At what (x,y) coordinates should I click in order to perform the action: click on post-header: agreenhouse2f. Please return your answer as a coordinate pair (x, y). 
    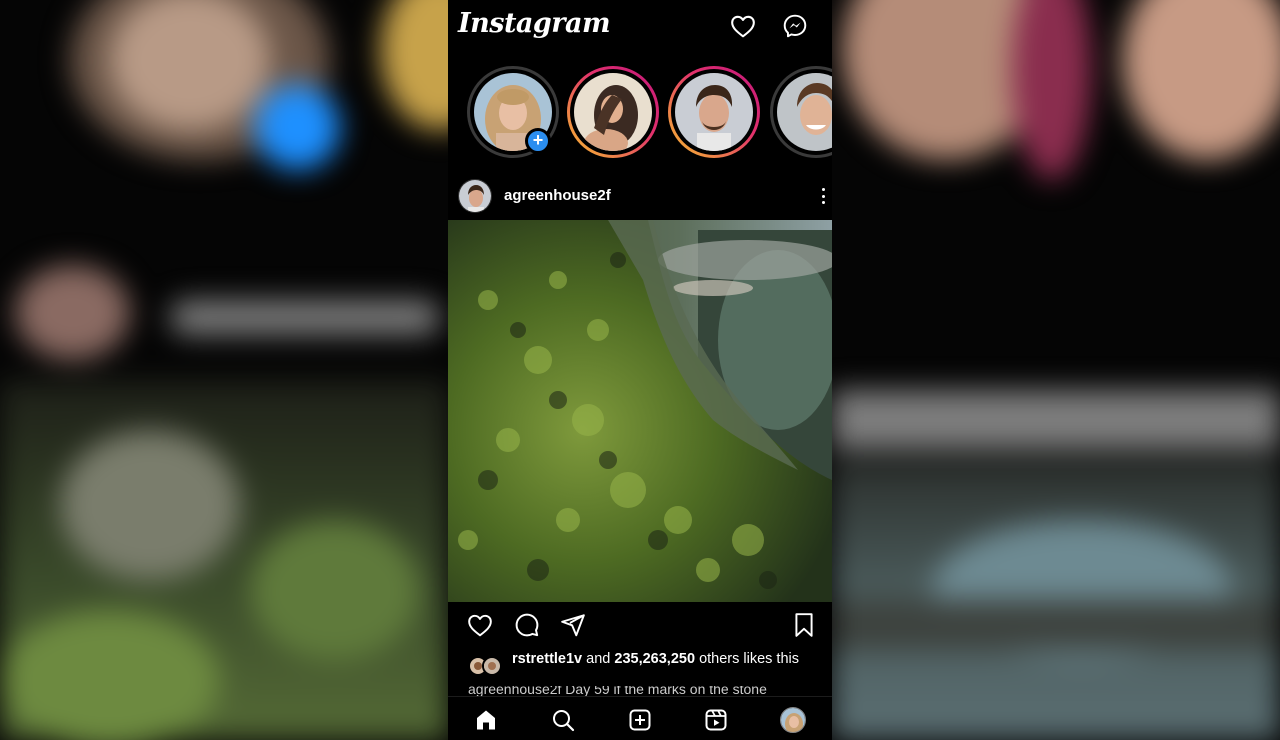
    Looking at the image, I should click on (640, 196).